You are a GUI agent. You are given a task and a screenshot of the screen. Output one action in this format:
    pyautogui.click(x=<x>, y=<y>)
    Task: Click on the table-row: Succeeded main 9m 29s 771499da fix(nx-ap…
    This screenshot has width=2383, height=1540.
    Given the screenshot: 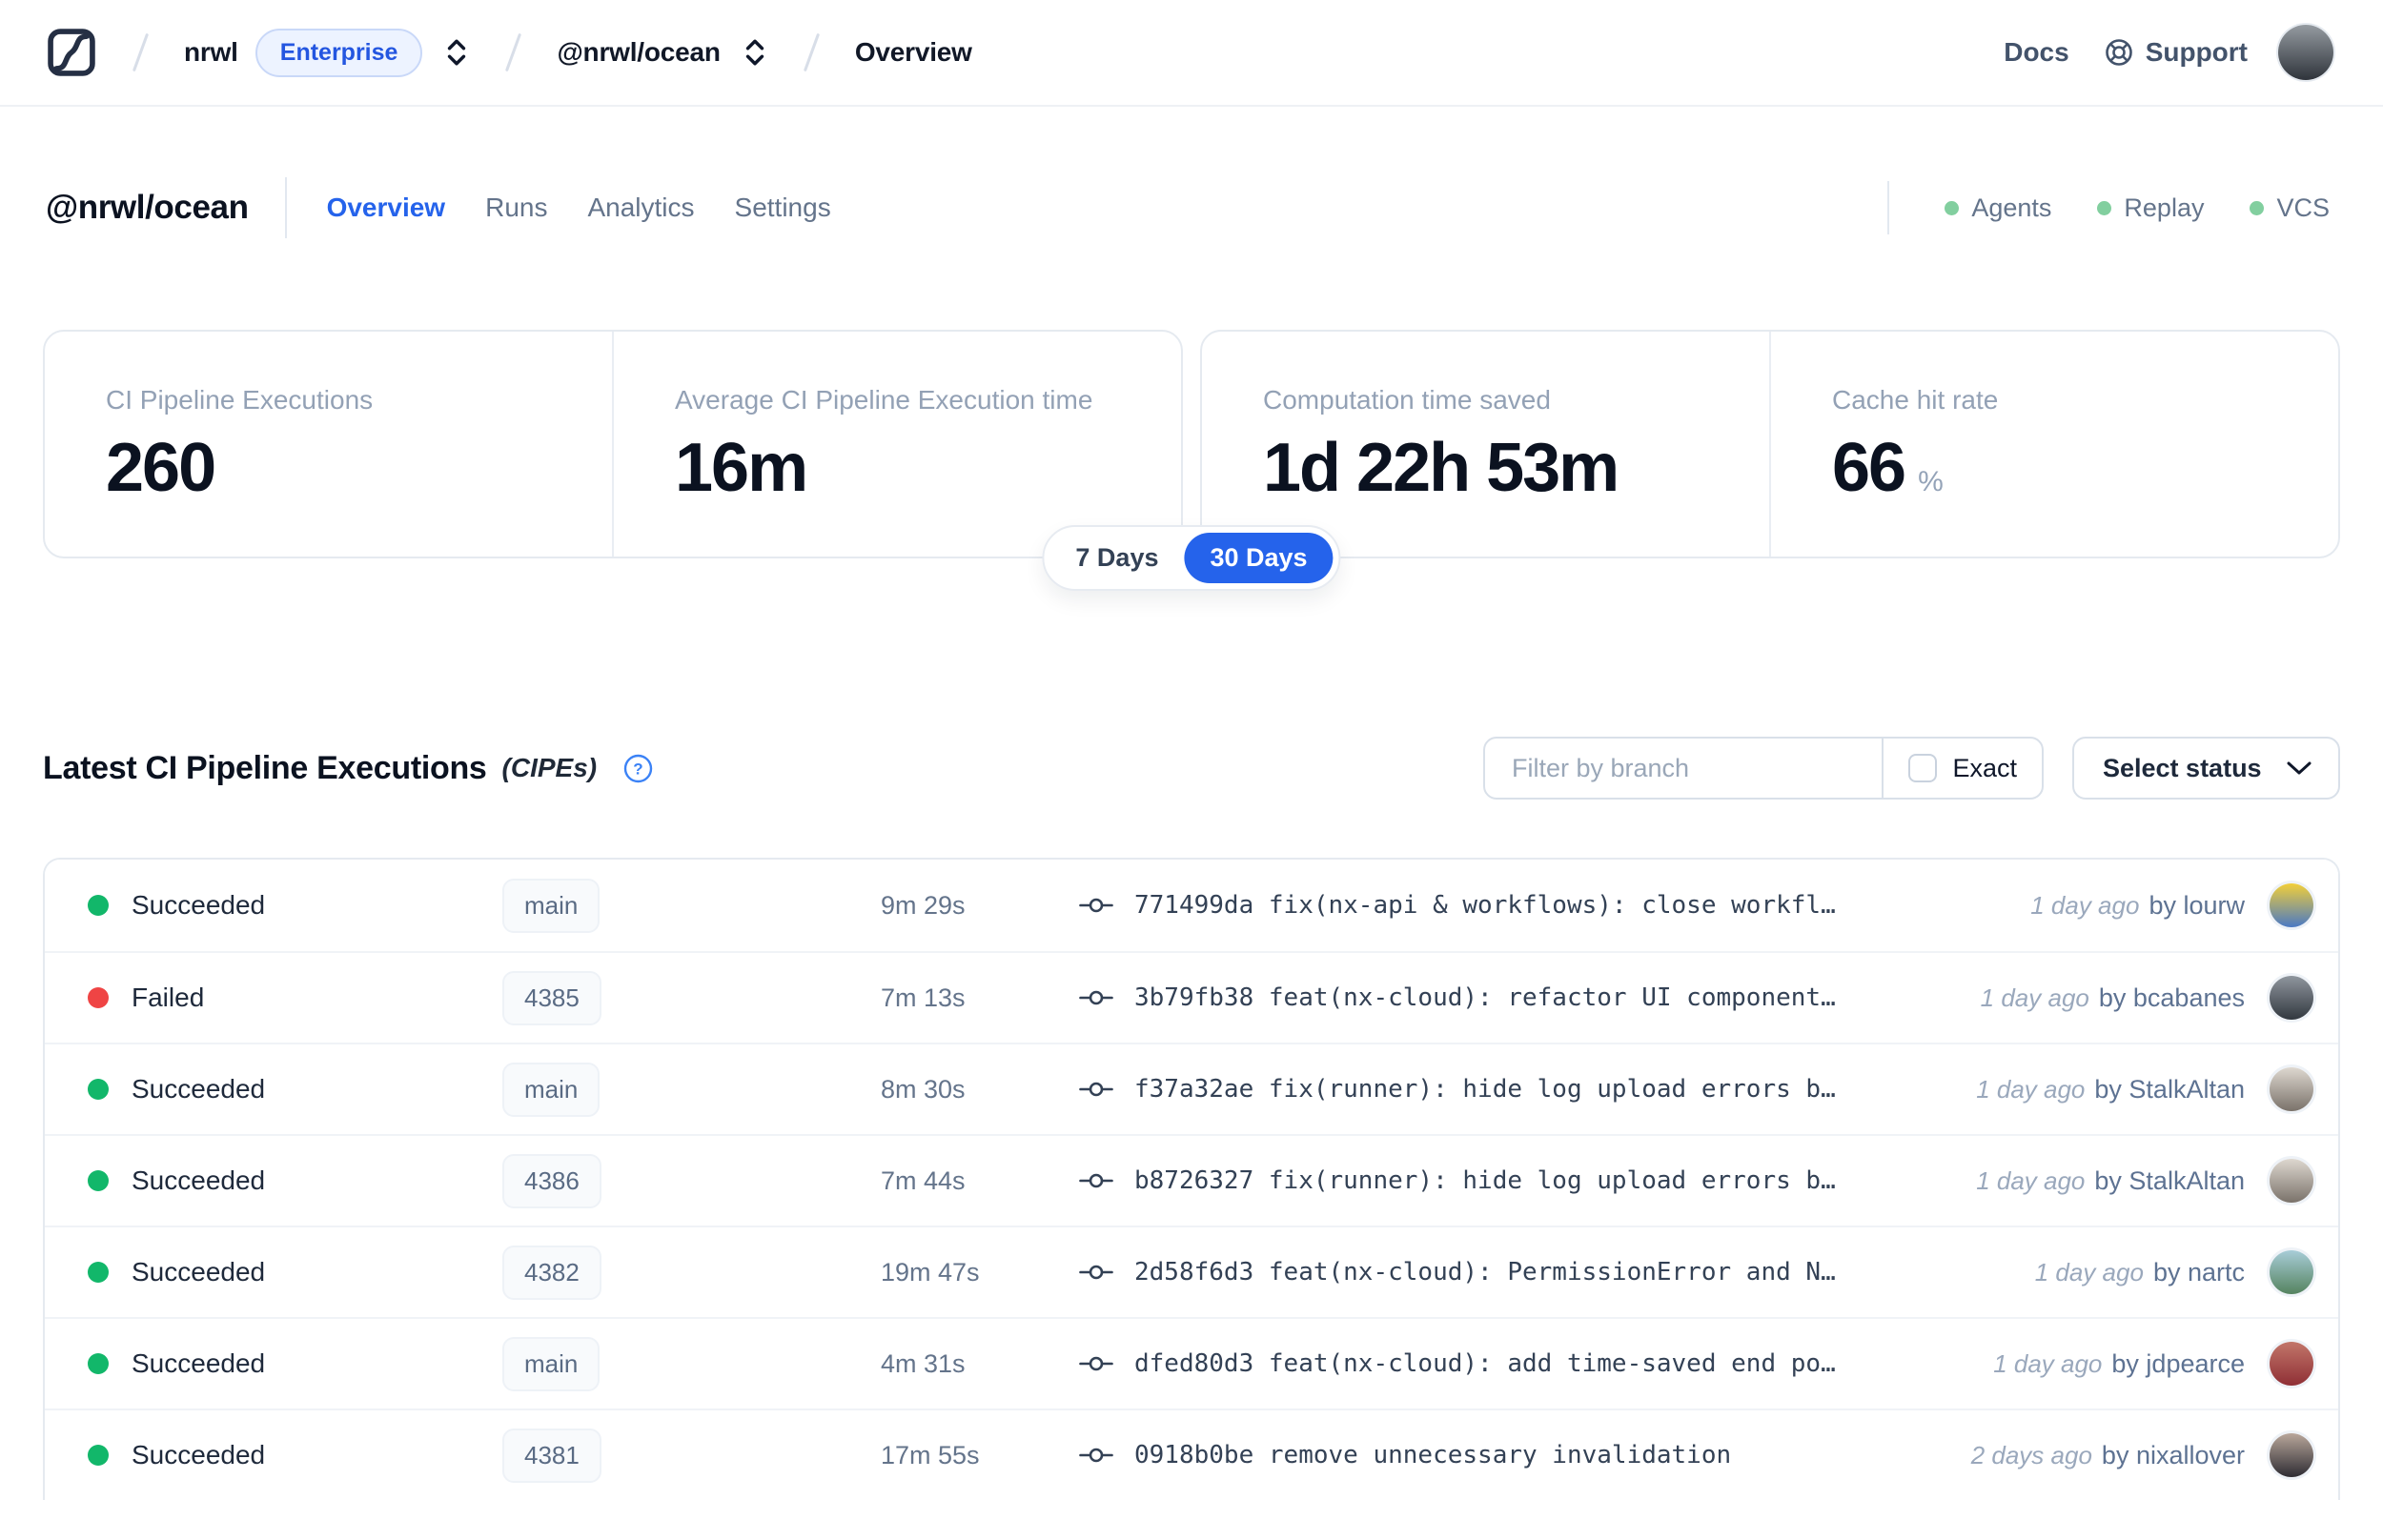 What is the action you would take?
    pyautogui.click(x=1191, y=905)
    